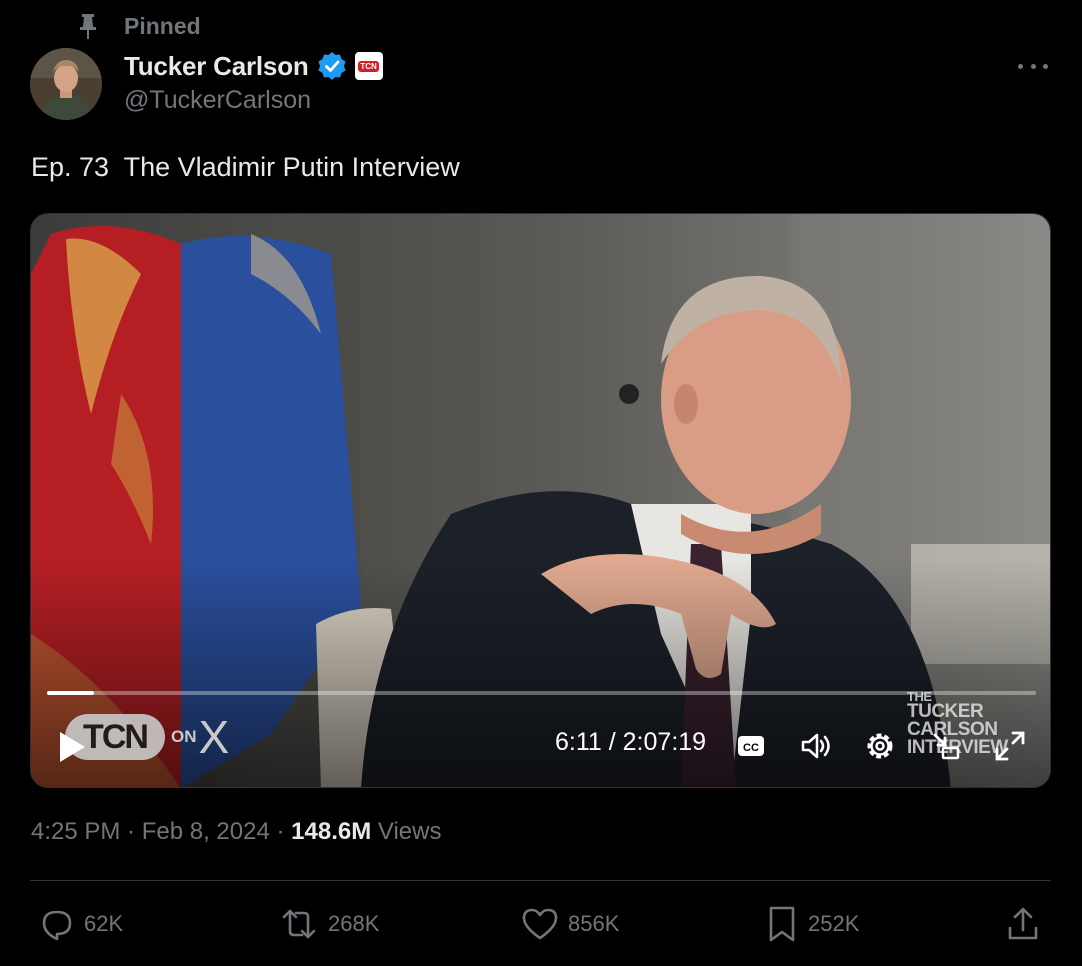 Image resolution: width=1082 pixels, height=966 pixels. What do you see at coordinates (541, 693) in the screenshot?
I see `video-progress-bar` at bounding box center [541, 693].